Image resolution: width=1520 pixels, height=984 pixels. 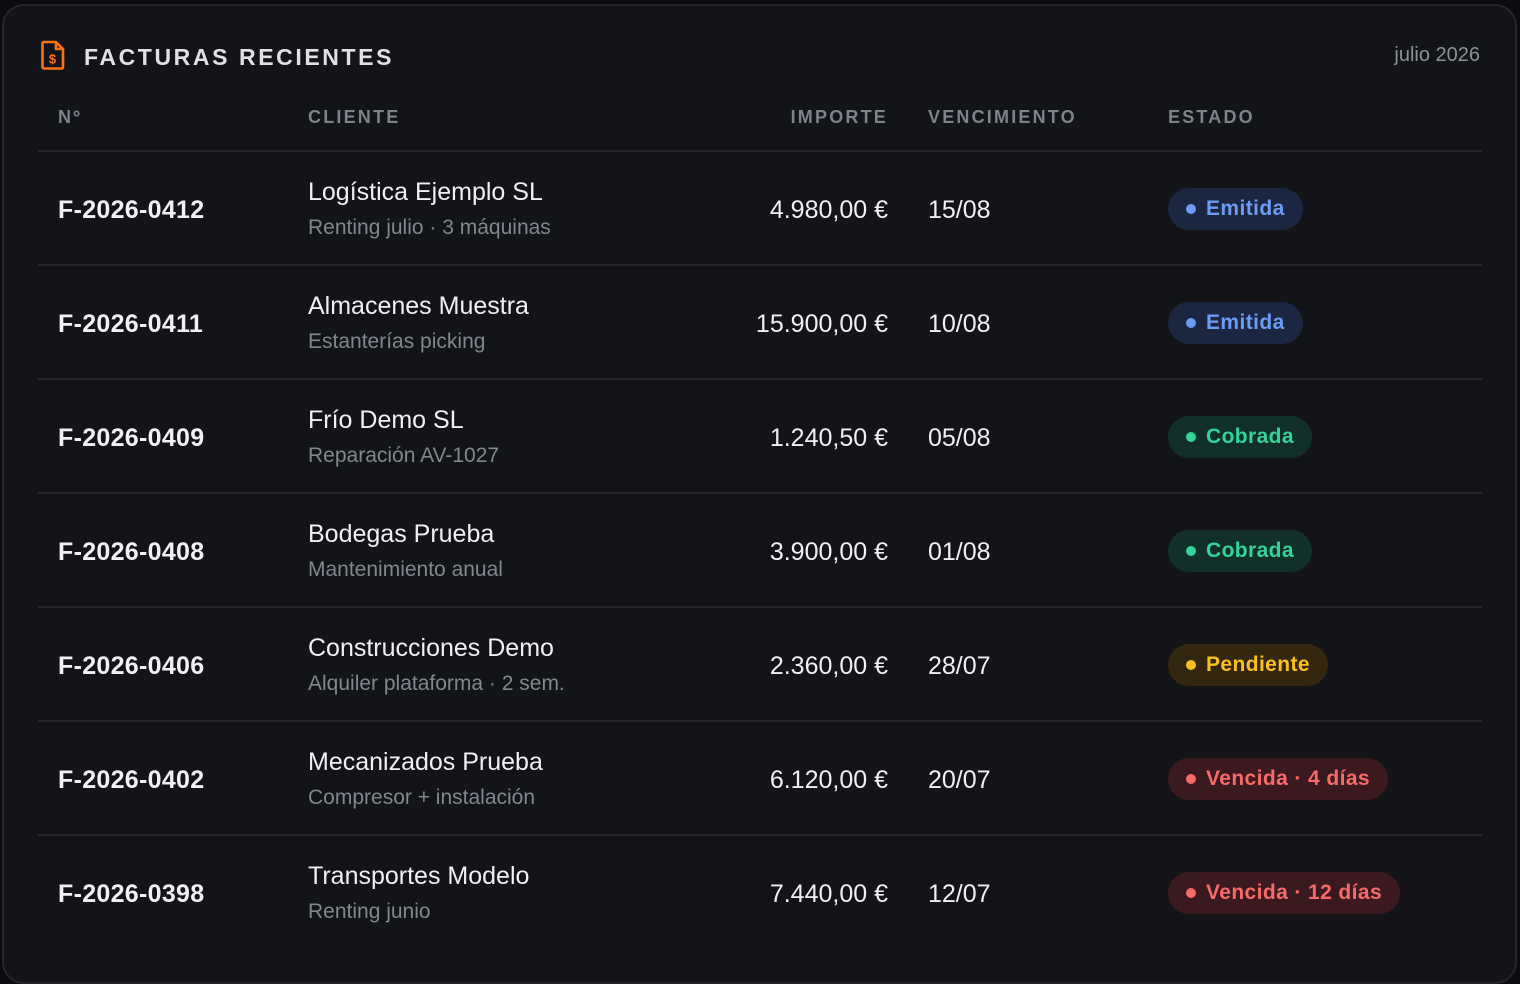 What do you see at coordinates (131, 324) in the screenshot?
I see `invoice-number: F-2026-0411` at bounding box center [131, 324].